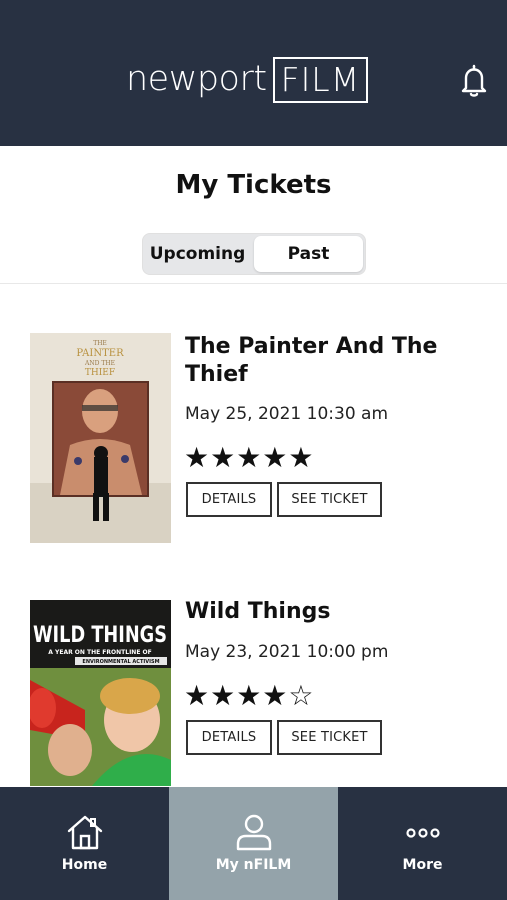 The width and height of the screenshot is (507, 900). I want to click on user-icon, so click(253, 832).